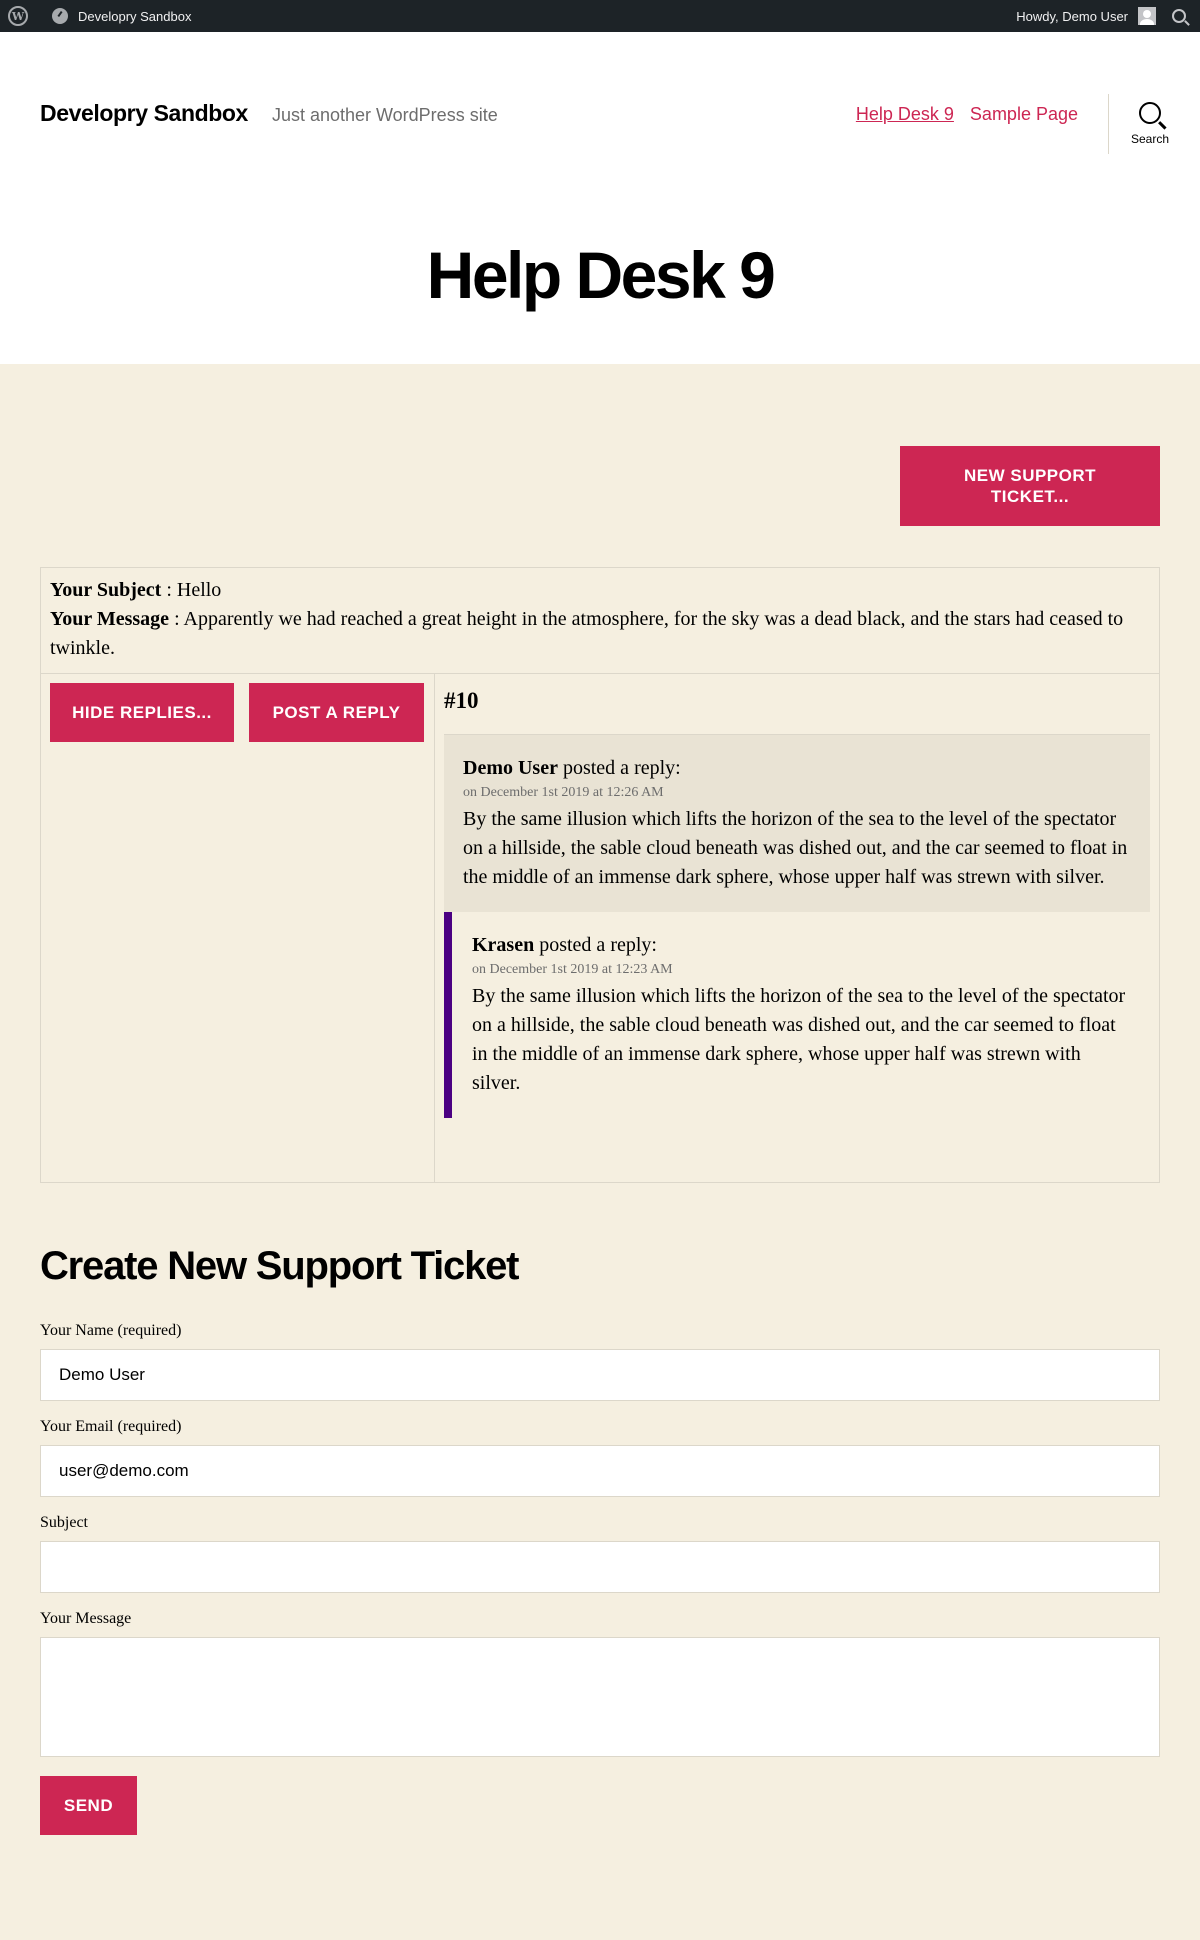  What do you see at coordinates (905, 114) in the screenshot?
I see `menu-item-help-desk-9: Help Desk 9` at bounding box center [905, 114].